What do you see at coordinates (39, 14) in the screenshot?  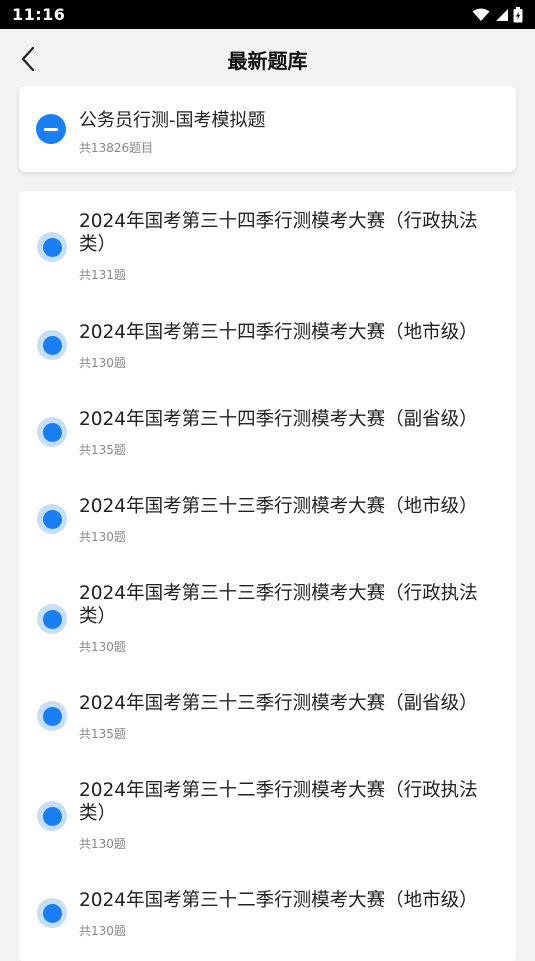 I see `status-time: 11:16` at bounding box center [39, 14].